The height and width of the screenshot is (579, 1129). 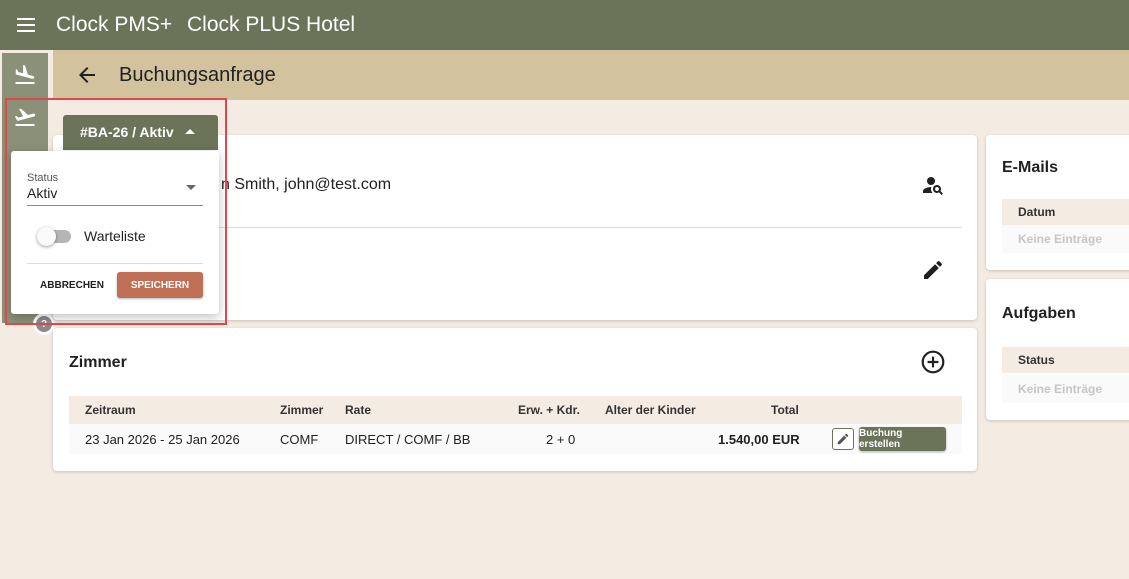 What do you see at coordinates (933, 185) in the screenshot?
I see `person-search-icon` at bounding box center [933, 185].